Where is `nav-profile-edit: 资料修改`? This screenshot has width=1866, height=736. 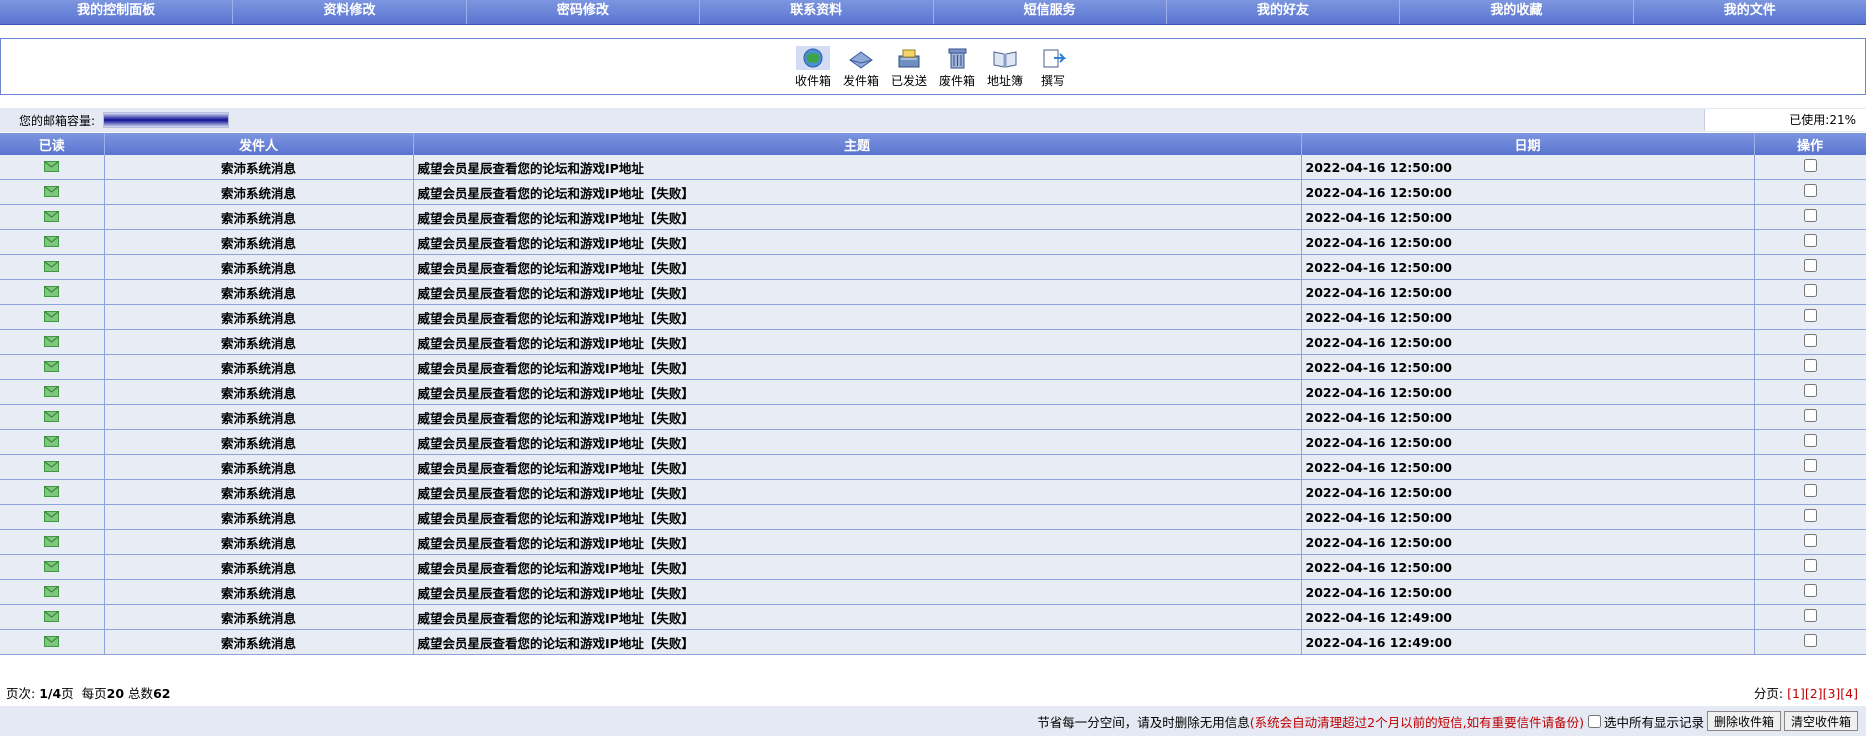 nav-profile-edit: 资料修改 is located at coordinates (350, 12).